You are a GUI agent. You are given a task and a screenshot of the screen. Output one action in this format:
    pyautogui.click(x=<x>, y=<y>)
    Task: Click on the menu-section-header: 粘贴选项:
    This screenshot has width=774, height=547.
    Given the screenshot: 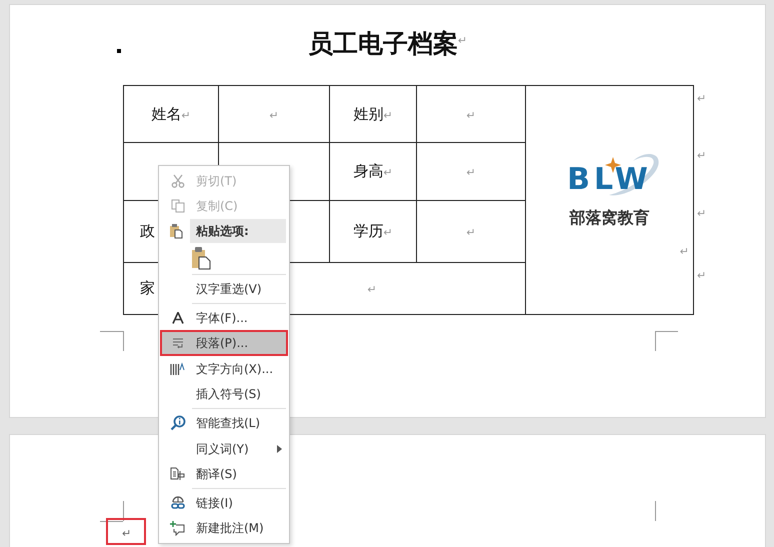 What is the action you would take?
    pyautogui.click(x=238, y=231)
    